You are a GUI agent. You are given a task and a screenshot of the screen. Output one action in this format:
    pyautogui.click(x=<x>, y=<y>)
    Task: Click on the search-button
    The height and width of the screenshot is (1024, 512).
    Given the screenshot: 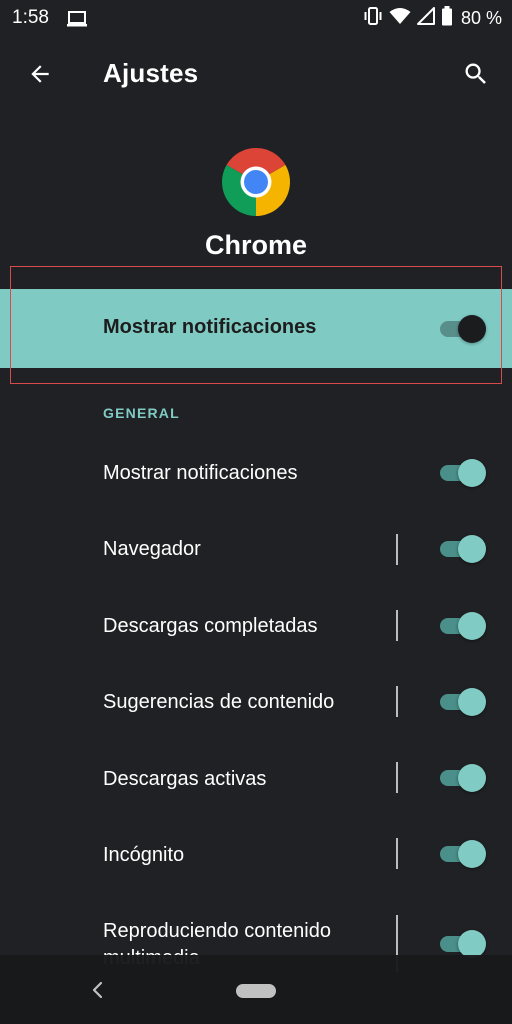 What is the action you would take?
    pyautogui.click(x=476, y=74)
    